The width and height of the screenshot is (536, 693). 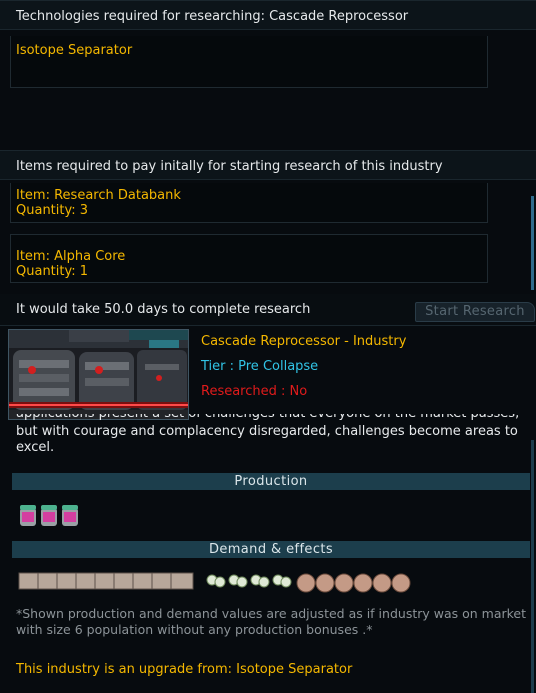 What do you see at coordinates (249, 581) in the screenshot?
I see `organics-icon` at bounding box center [249, 581].